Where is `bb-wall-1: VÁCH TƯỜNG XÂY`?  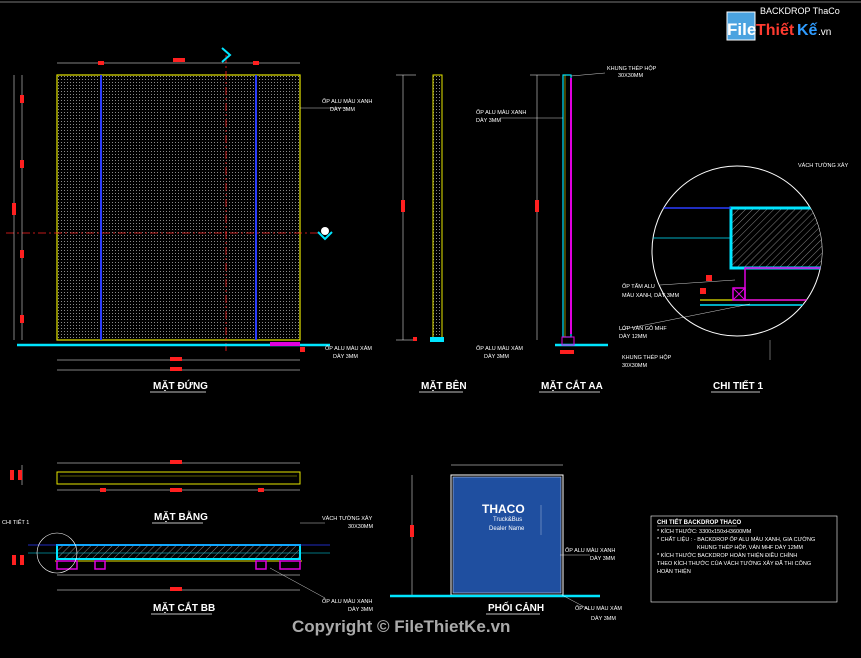 bb-wall-1: VÁCH TƯỜNG XÂY is located at coordinates (347, 518).